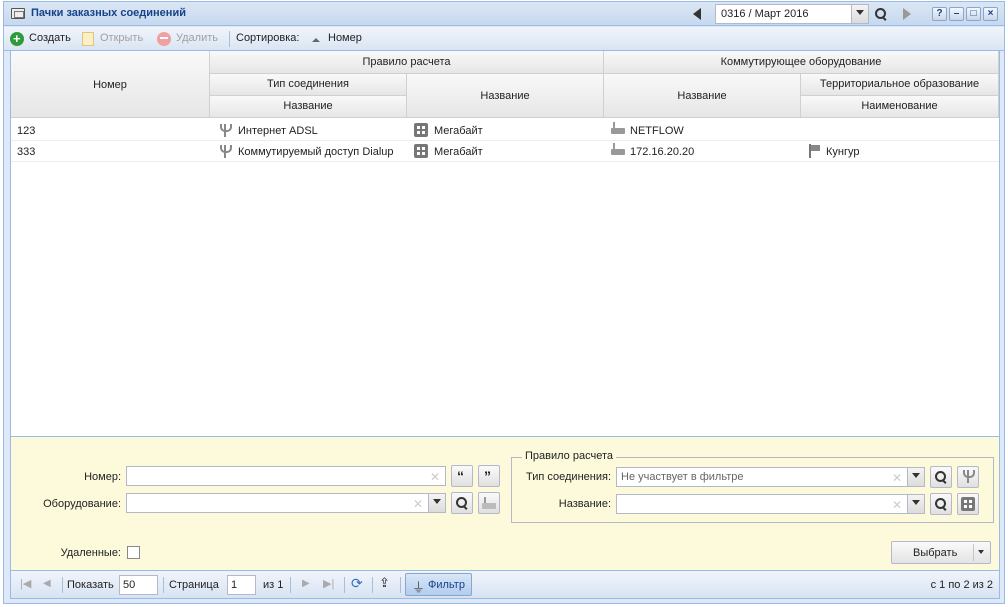 Image resolution: width=1008 pixels, height=607 pixels. What do you see at coordinates (164, 39) in the screenshot?
I see `delete-icon` at bounding box center [164, 39].